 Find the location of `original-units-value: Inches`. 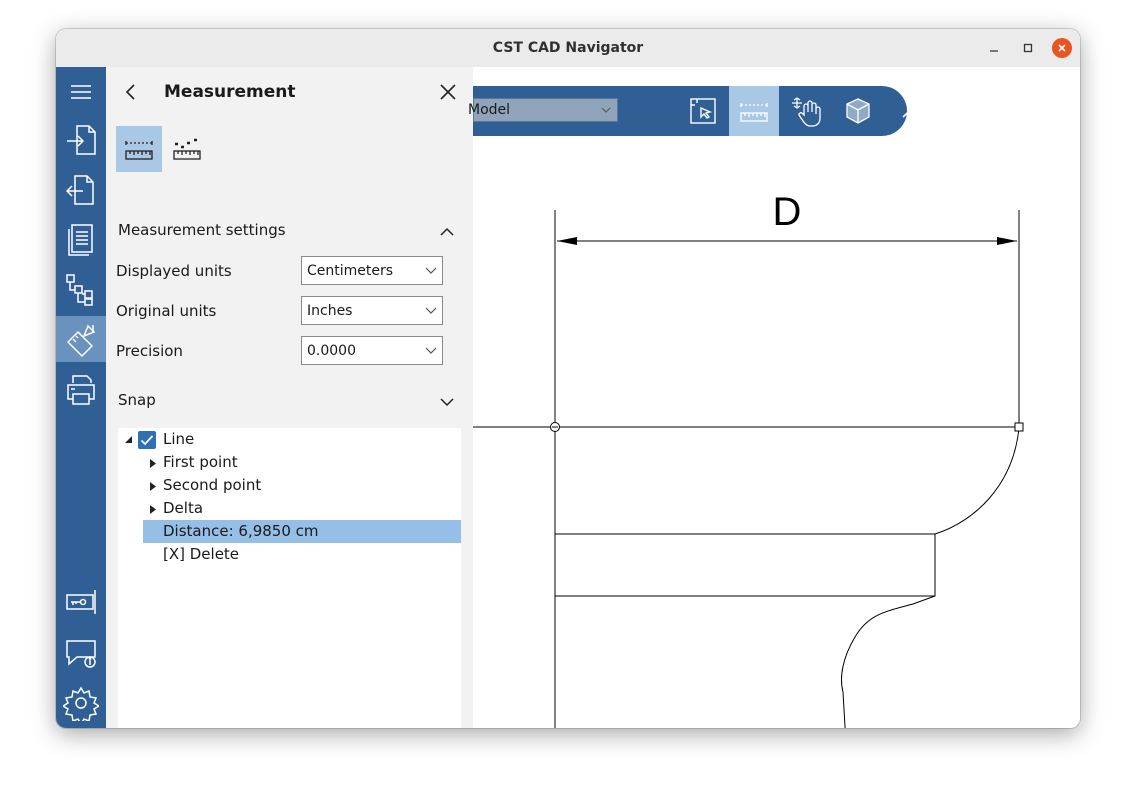

original-units-value: Inches is located at coordinates (330, 311).